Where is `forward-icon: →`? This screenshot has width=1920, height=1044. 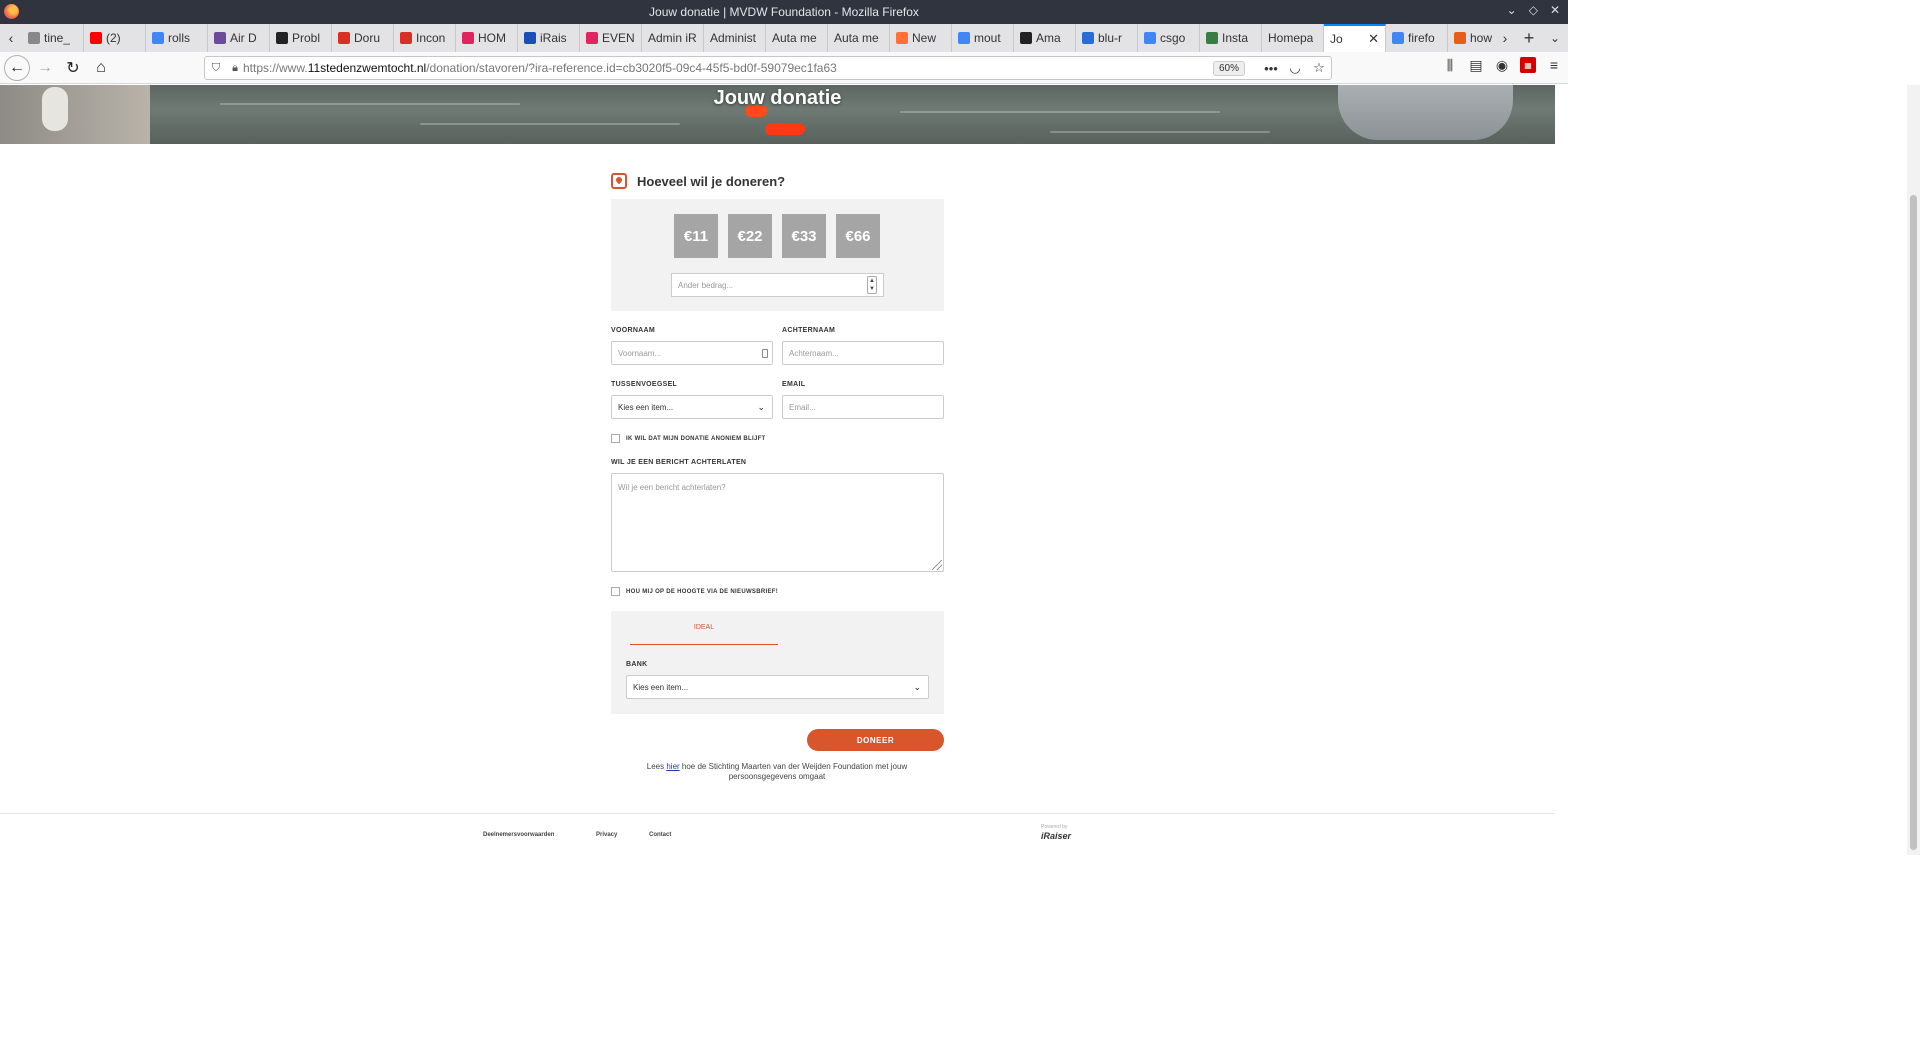
forward-icon: → is located at coordinates (45, 68).